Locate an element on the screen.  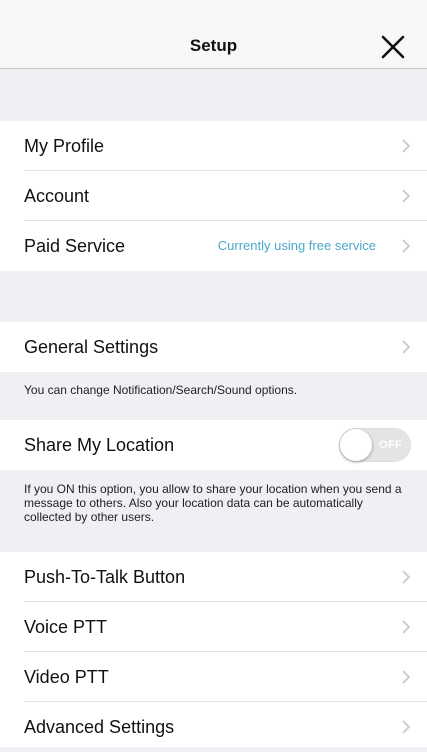
paid-service-label: Paid Service is located at coordinates (75, 246).